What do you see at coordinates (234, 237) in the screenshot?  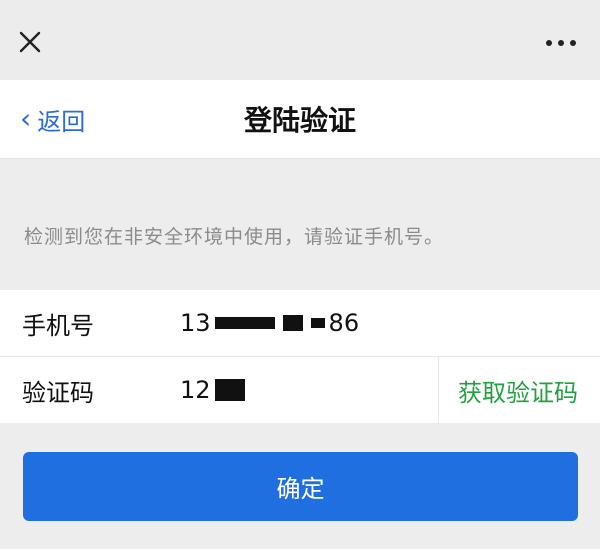 I see `security-notice: 检测到您在非安全环境中使用，请验证手机号。` at bounding box center [234, 237].